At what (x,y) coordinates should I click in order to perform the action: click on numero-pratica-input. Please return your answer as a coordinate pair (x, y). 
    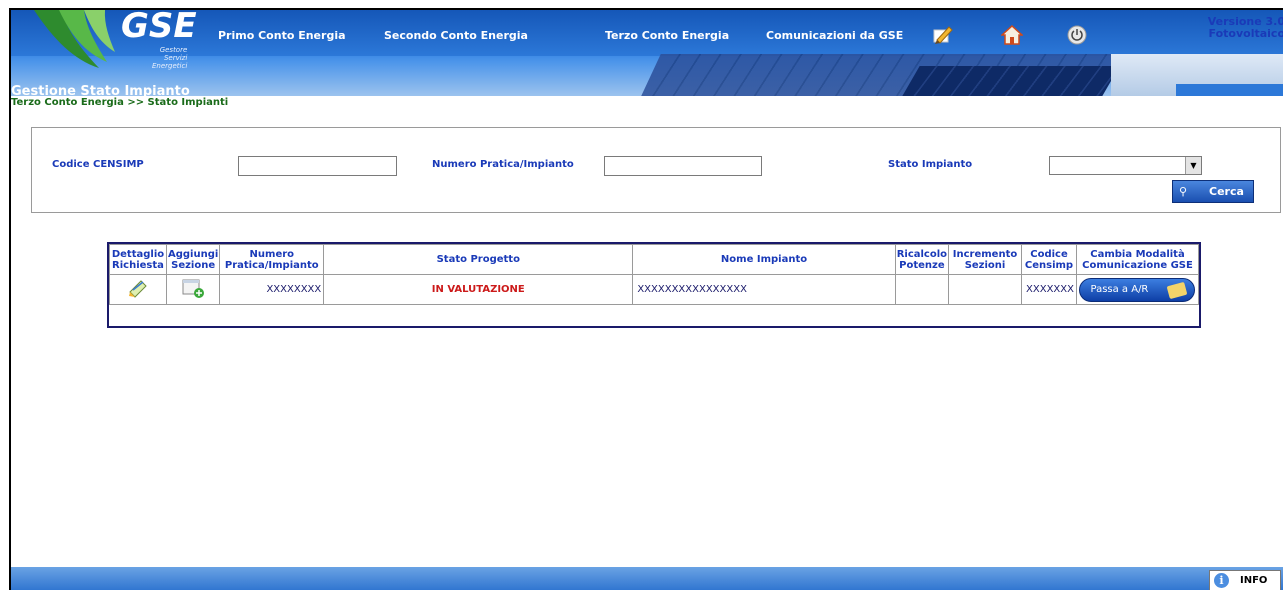
    Looking at the image, I should click on (683, 166).